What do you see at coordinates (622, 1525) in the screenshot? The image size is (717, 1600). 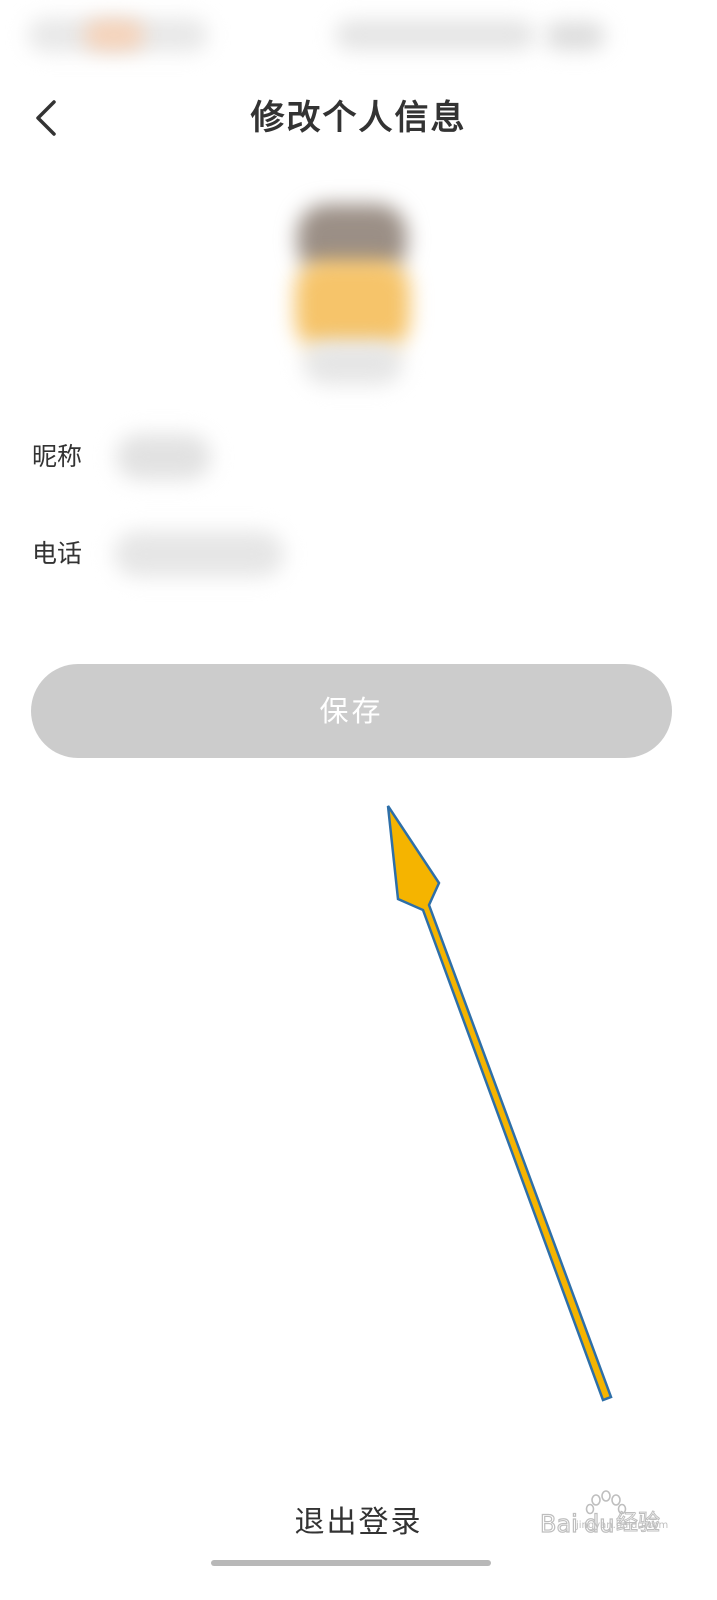 I see `watermark-url: jingyan.baidu.com` at bounding box center [622, 1525].